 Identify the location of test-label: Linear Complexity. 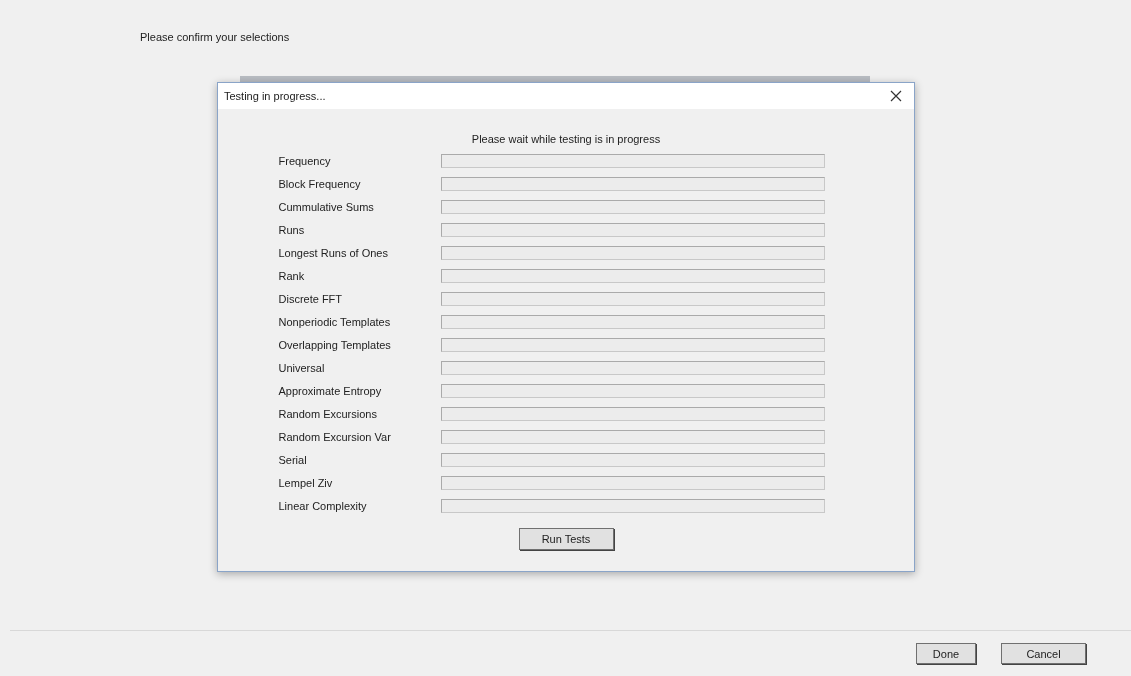
(323, 506).